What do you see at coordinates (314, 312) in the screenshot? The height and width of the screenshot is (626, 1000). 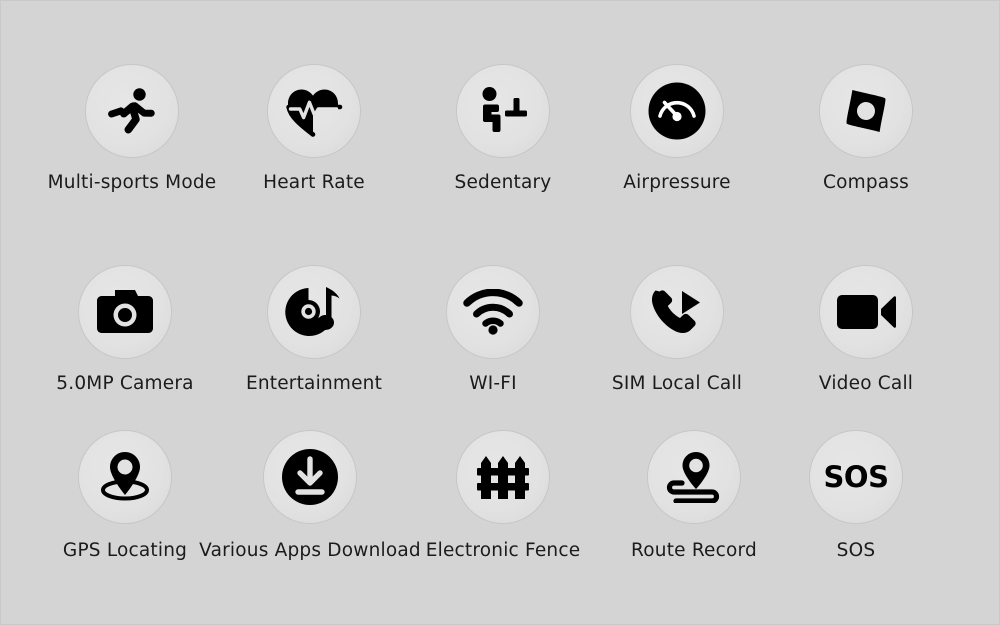 I see `vinyl-music-note-icon` at bounding box center [314, 312].